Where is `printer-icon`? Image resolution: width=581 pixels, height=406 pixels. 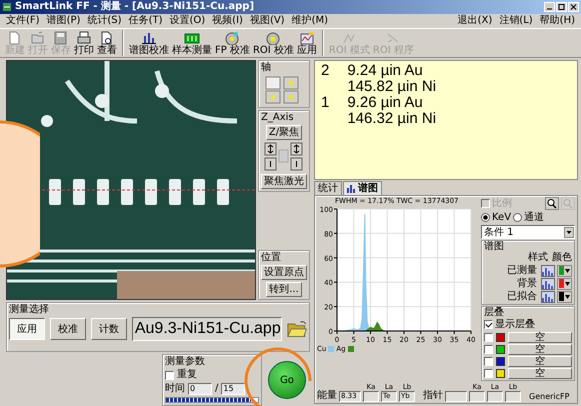 printer-icon is located at coordinates (84, 37).